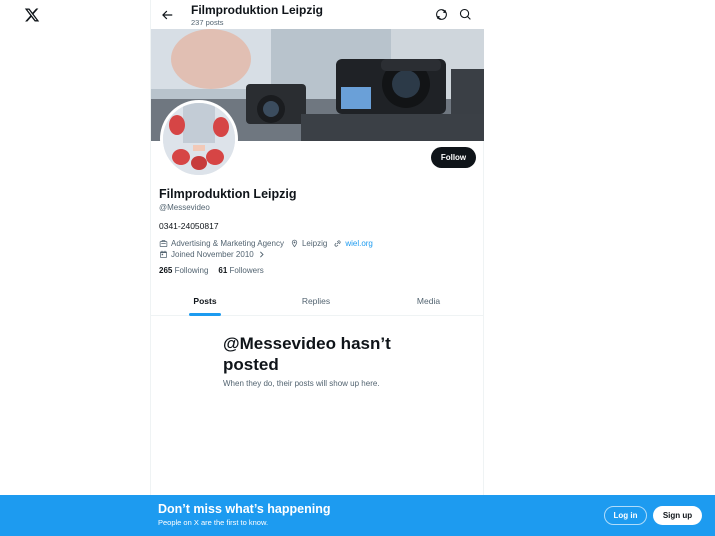 Image resolution: width=715 pixels, height=536 pixels. I want to click on profile-joined-label: Joined November 2010, so click(212, 254).